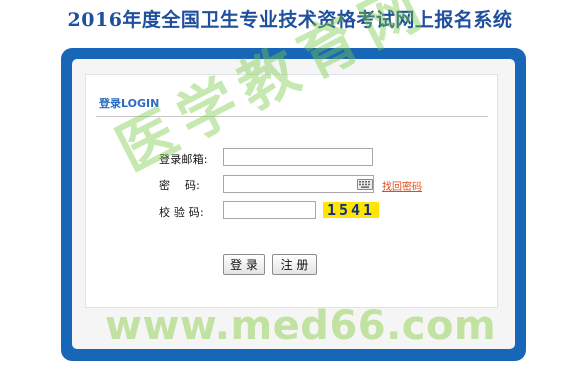 The width and height of the screenshot is (580, 373). Describe the element at coordinates (402, 185) in the screenshot. I see `forgot-password-link: 找回密码` at that location.